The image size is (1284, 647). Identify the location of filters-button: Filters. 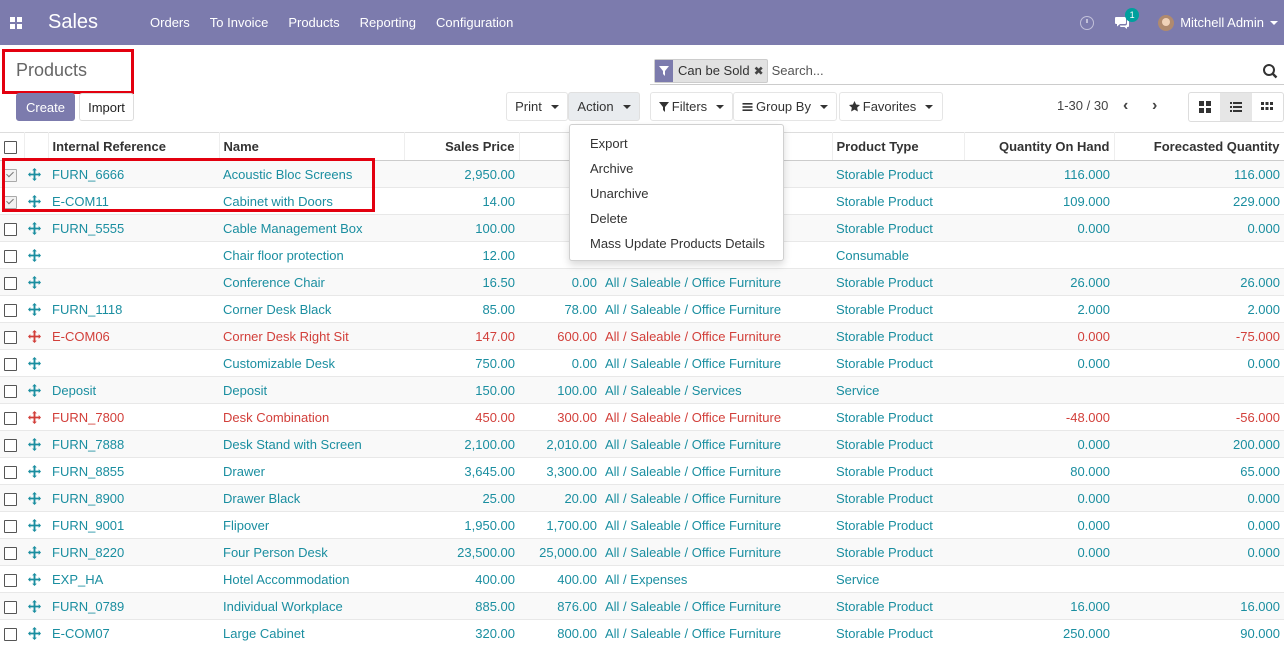
(691, 106).